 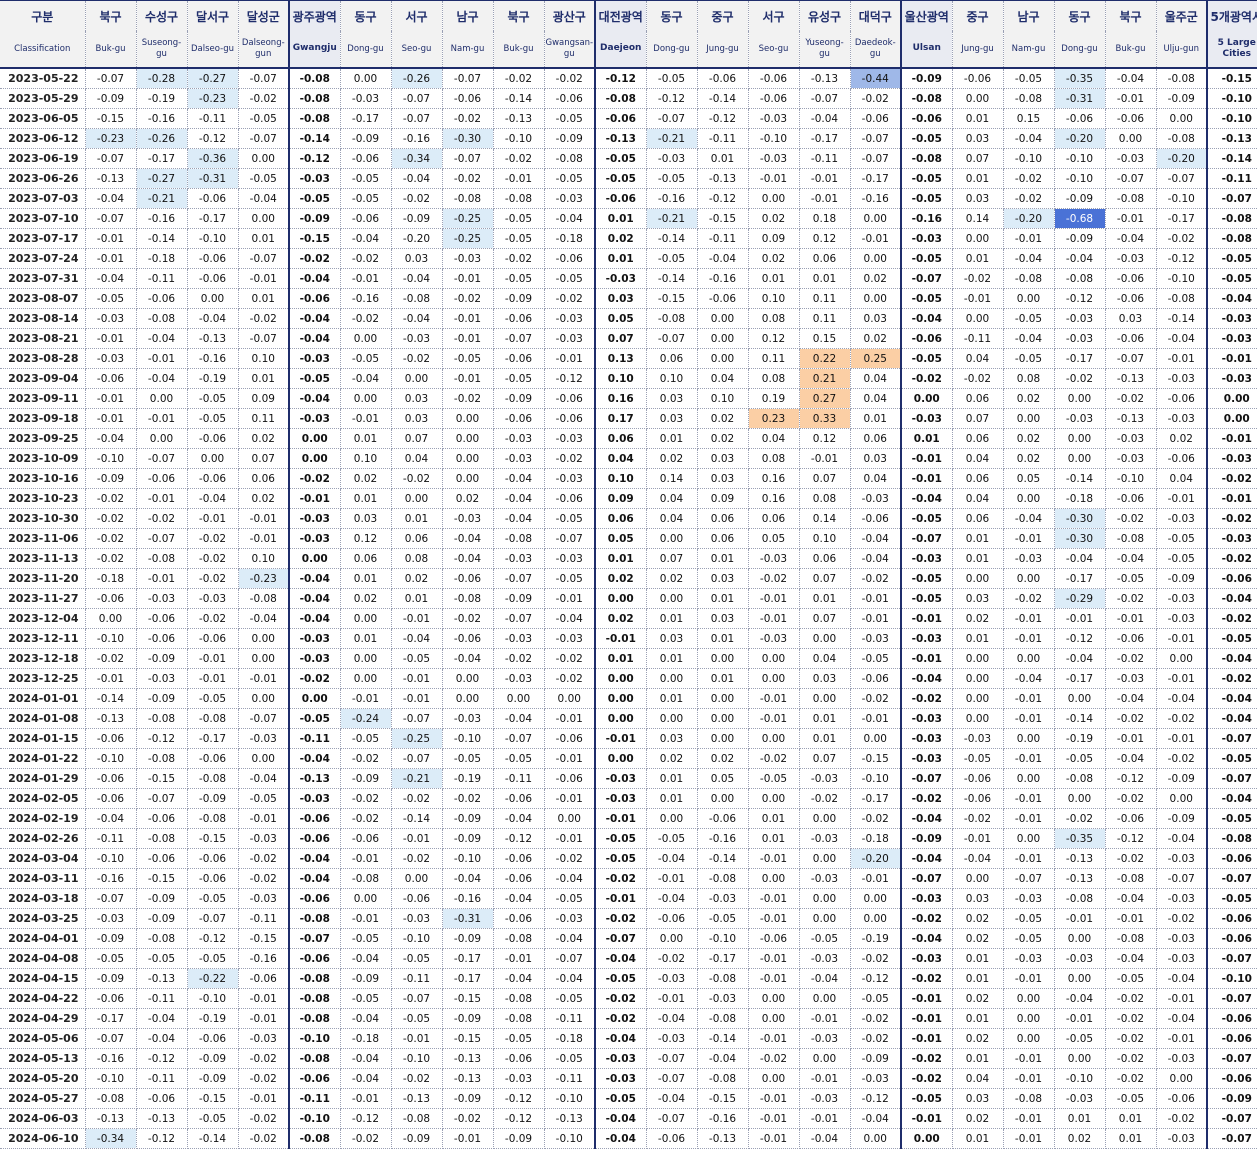 I want to click on row-date: 2024-01-01, so click(x=43, y=698).